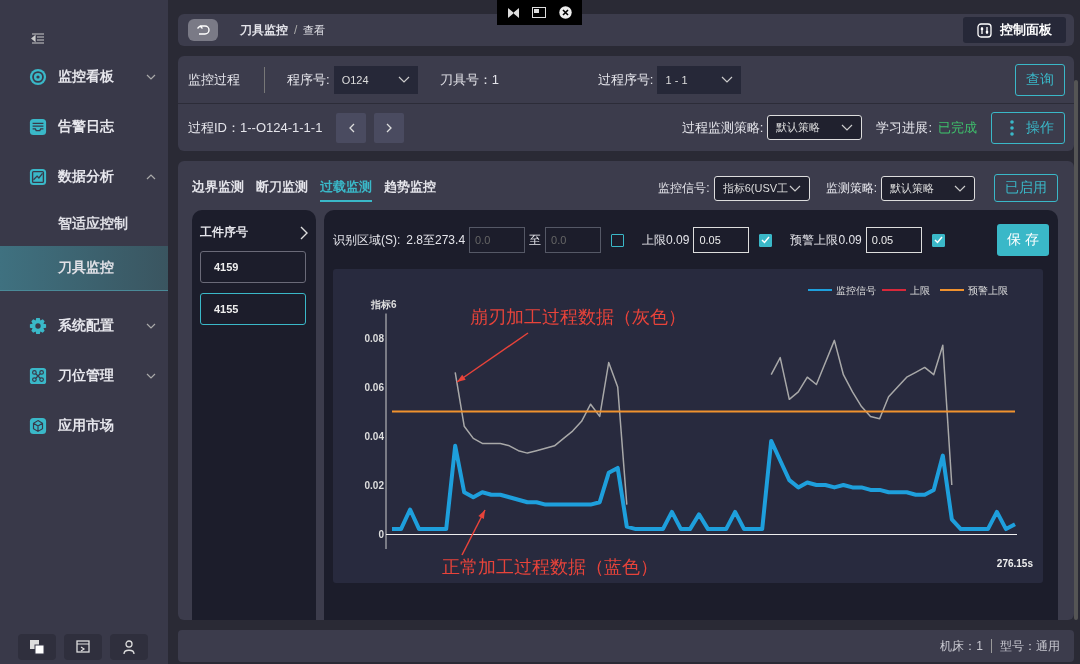  What do you see at coordinates (84, 326) in the screenshot?
I see `sidebar-item: 系统配置` at bounding box center [84, 326].